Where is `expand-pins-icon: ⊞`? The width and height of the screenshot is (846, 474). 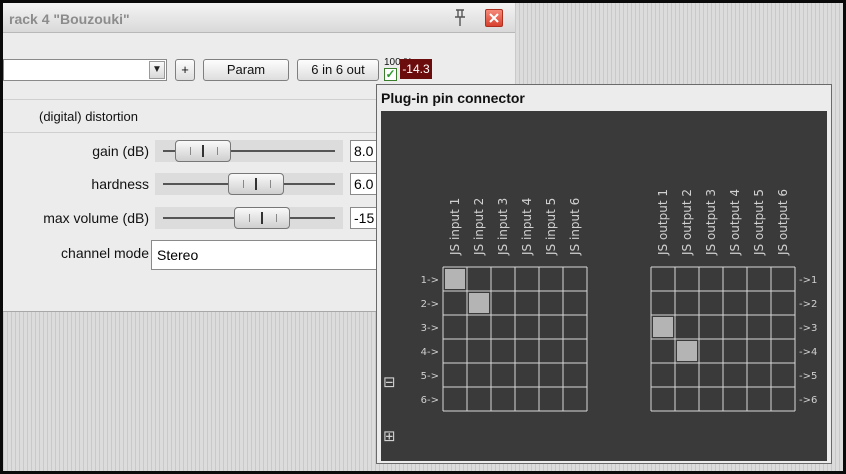
expand-pins-icon: ⊞ is located at coordinates (389, 436).